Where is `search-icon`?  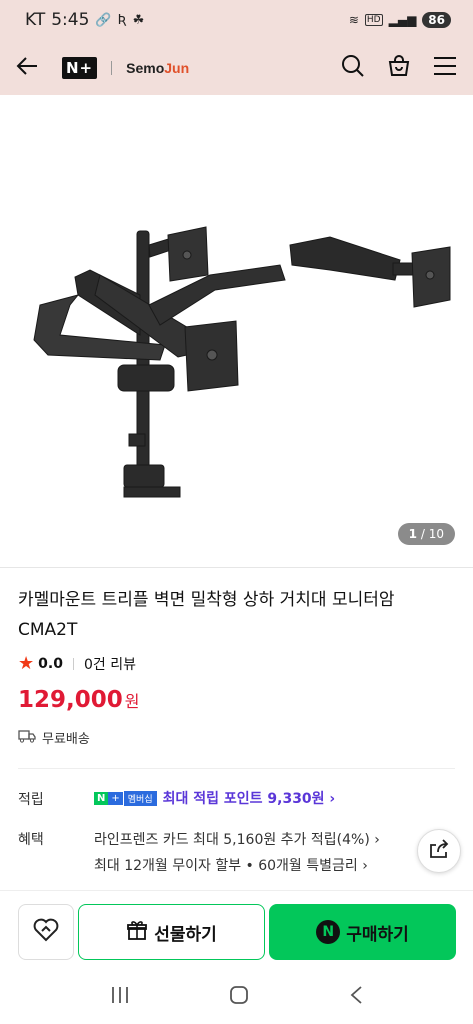 search-icon is located at coordinates (353, 68).